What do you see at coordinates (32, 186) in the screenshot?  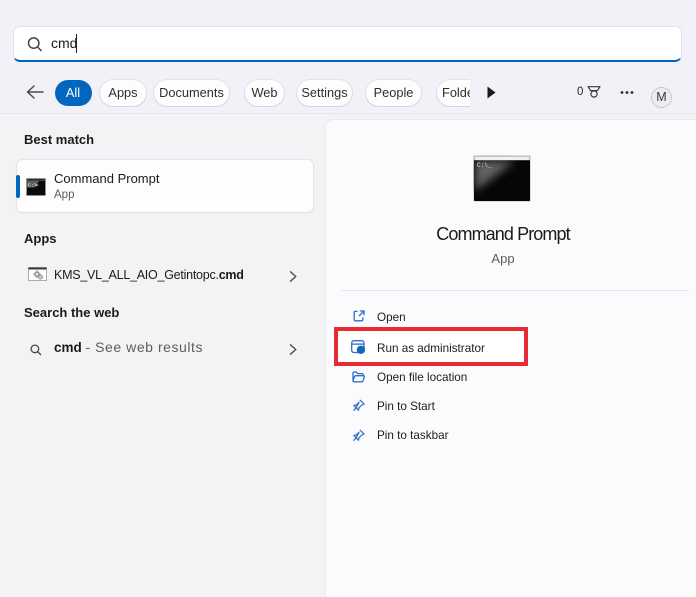 I see `svg-text: C:\` at bounding box center [32, 186].